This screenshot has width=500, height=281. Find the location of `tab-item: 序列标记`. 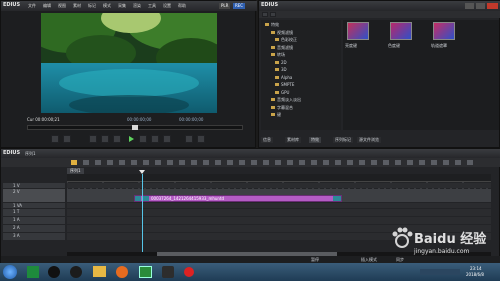

tab-item: 序列标记 is located at coordinates (343, 140).